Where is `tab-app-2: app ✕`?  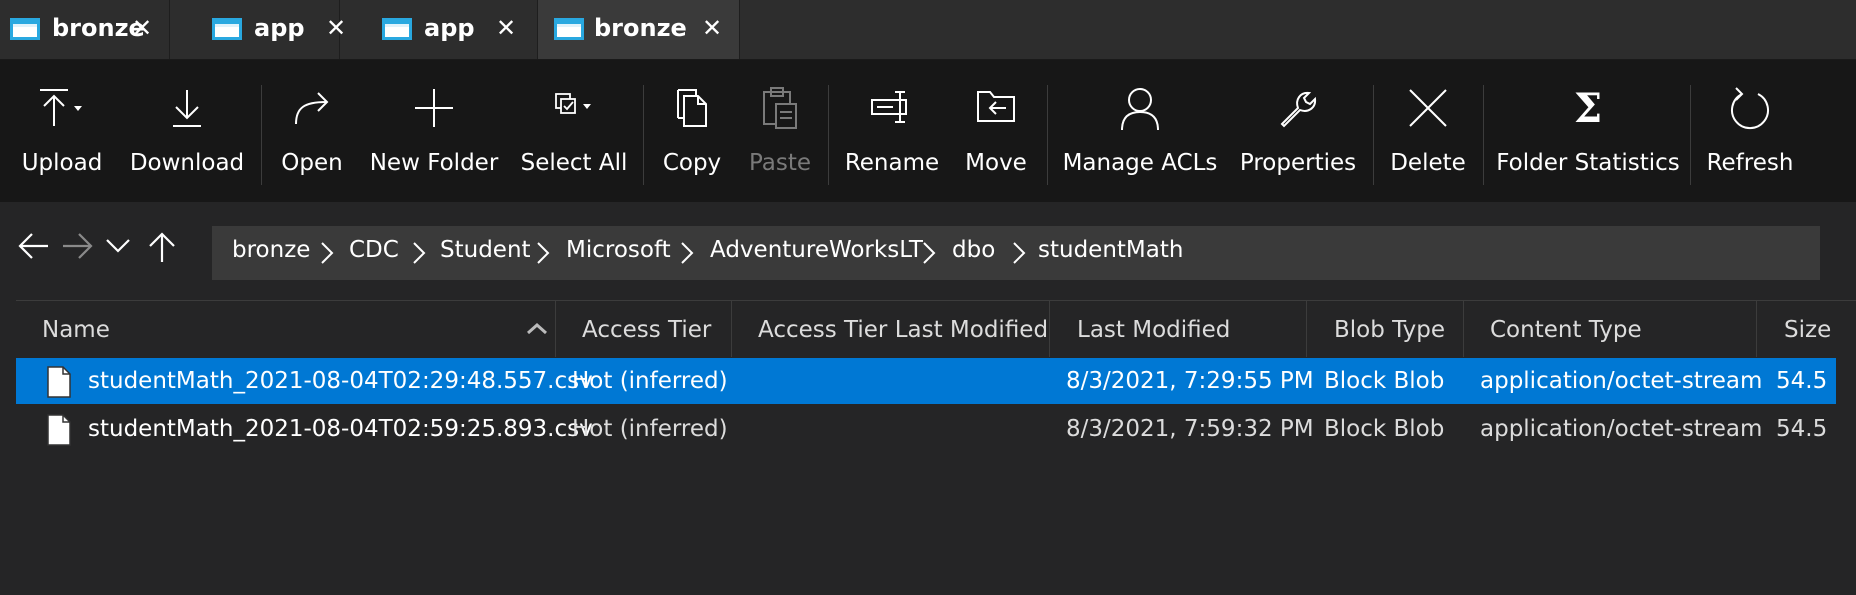 tab-app-2: app ✕ is located at coordinates (454, 29).